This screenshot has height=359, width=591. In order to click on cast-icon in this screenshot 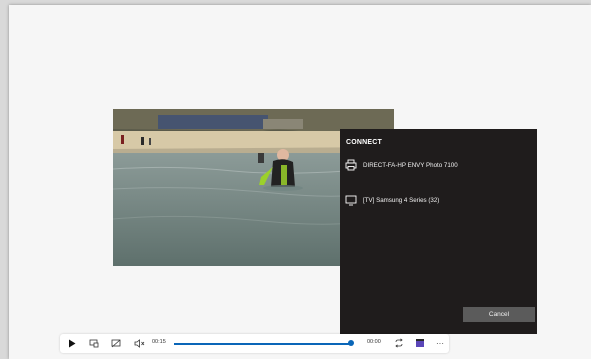, I will do `click(116, 344)`.